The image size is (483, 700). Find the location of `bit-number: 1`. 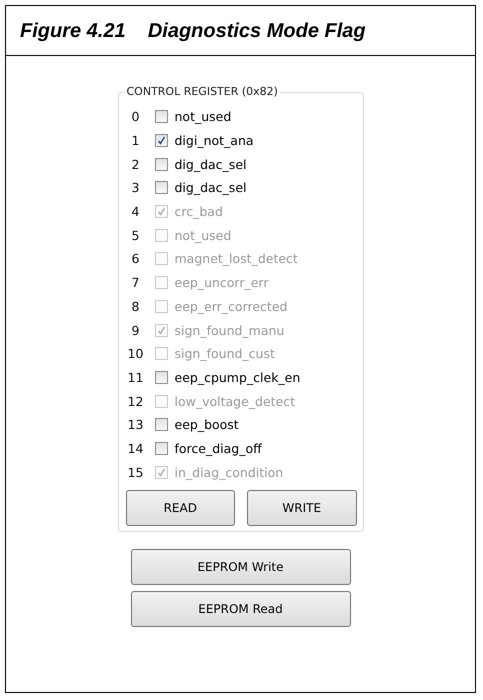

bit-number: 1 is located at coordinates (135, 140).